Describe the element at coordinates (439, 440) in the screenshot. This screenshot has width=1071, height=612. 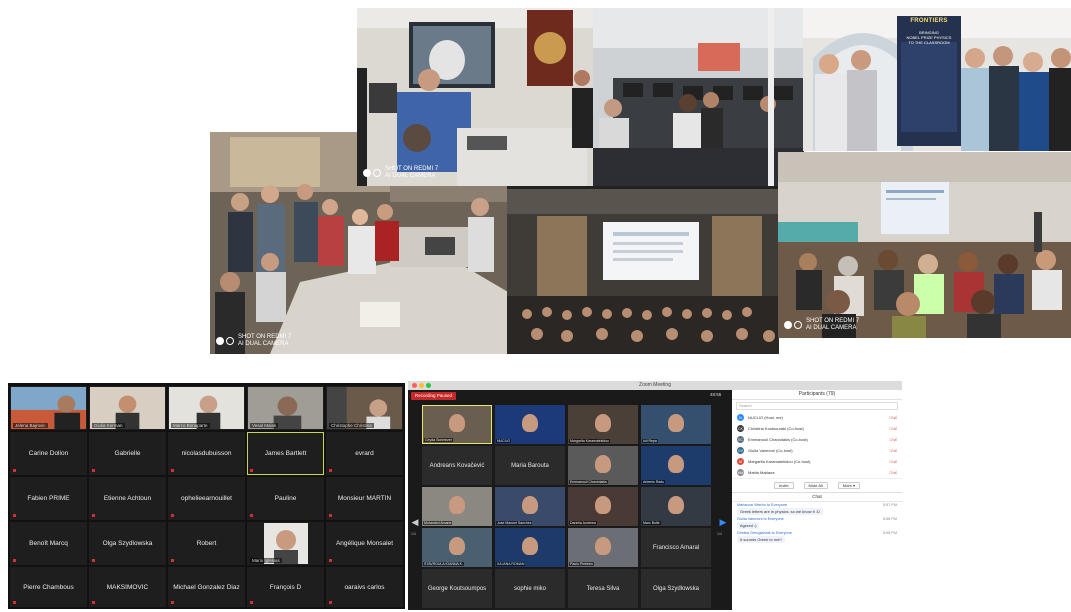
I see `video-caption: Ceyda Sonmezer` at that location.